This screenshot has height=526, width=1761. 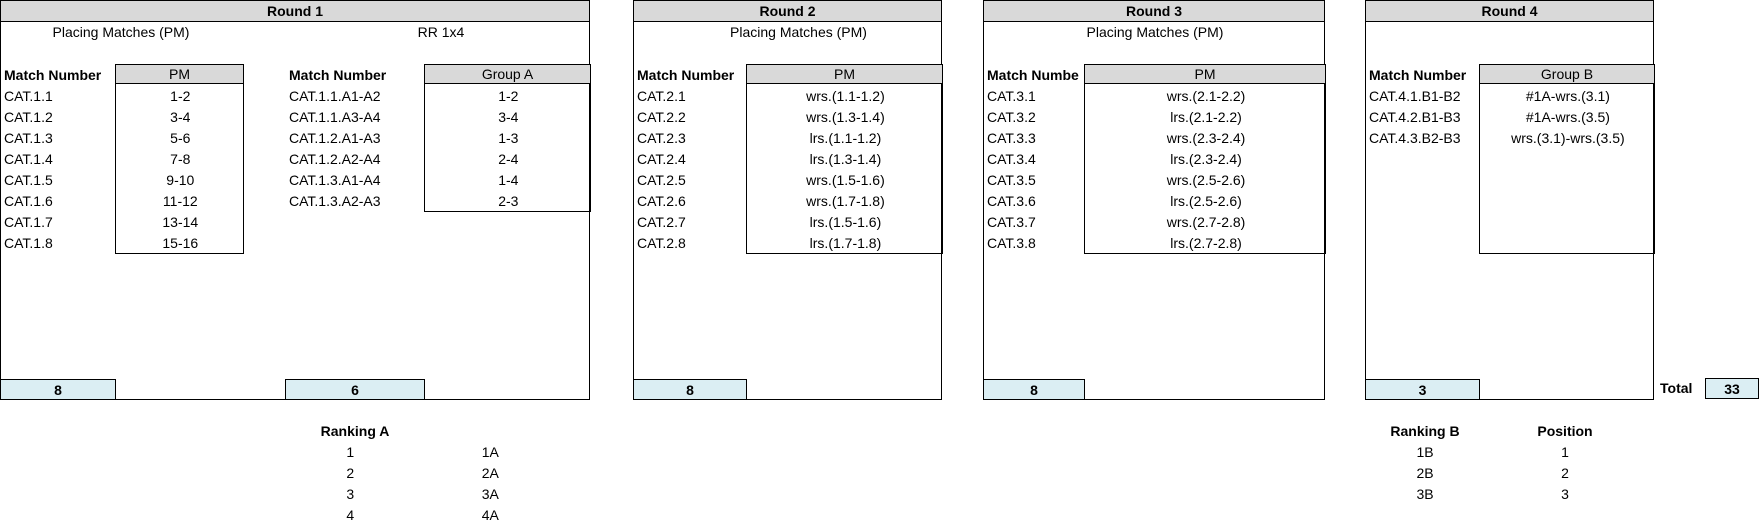 I want to click on rank-code: 2B, so click(x=1425, y=473).